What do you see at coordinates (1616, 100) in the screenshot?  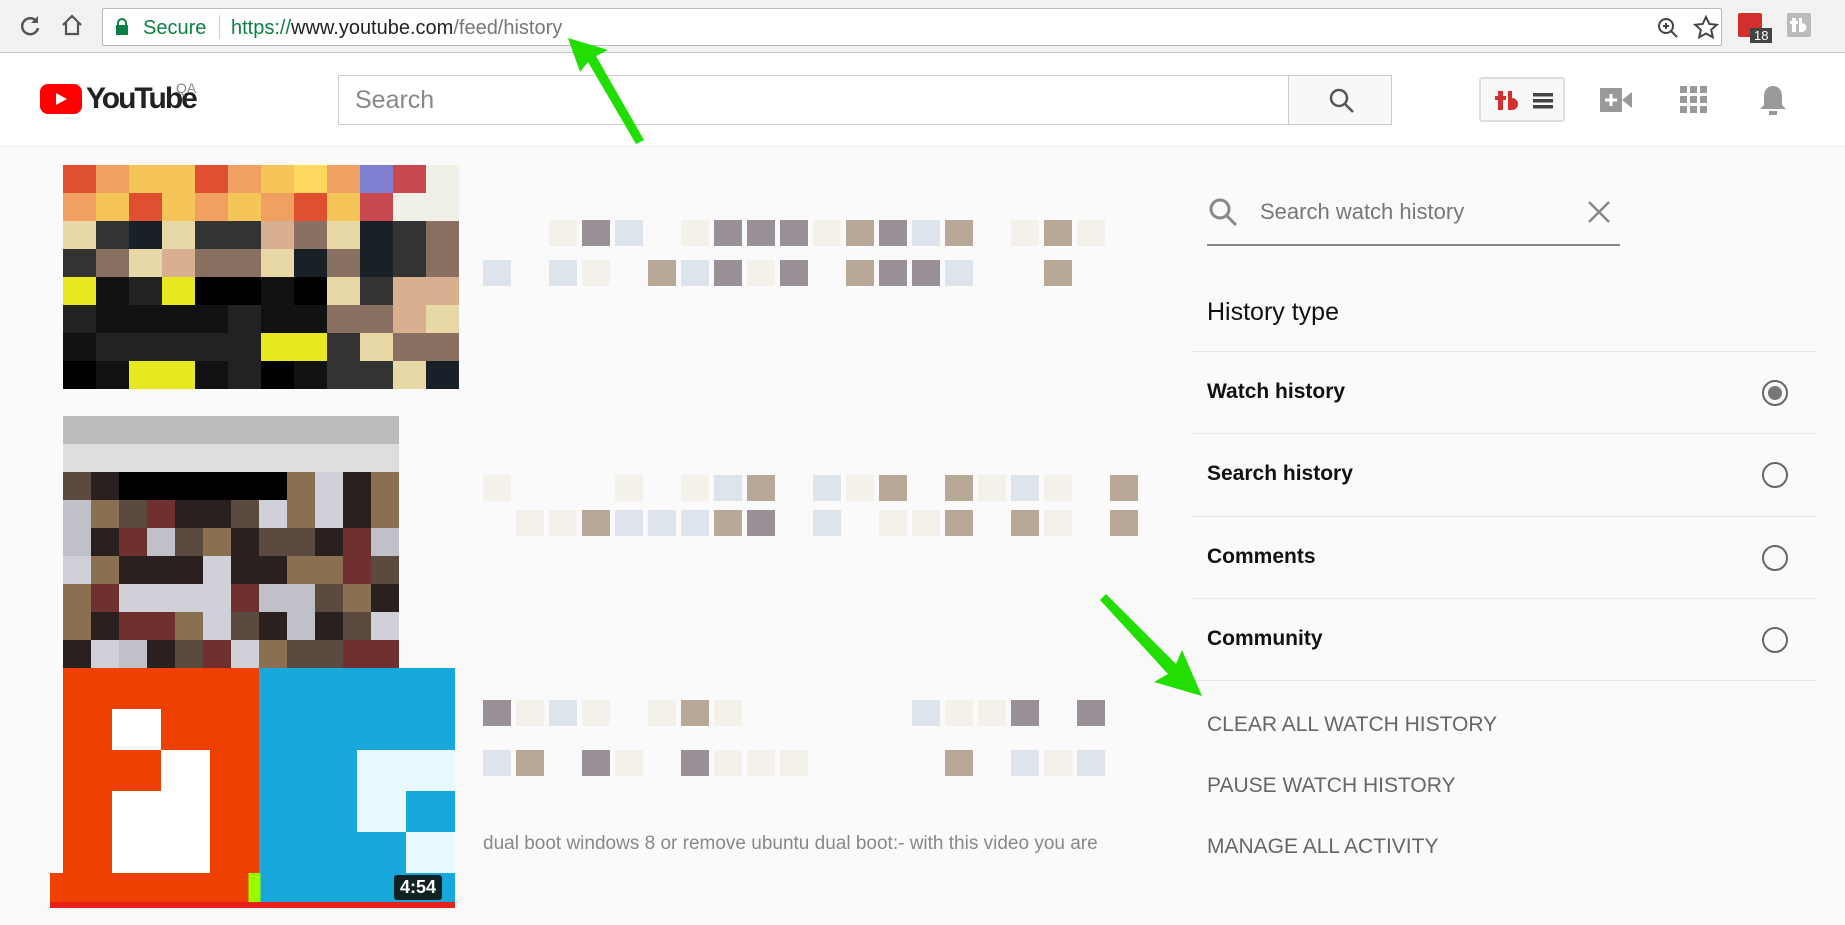 I see `upload-video-icon` at bounding box center [1616, 100].